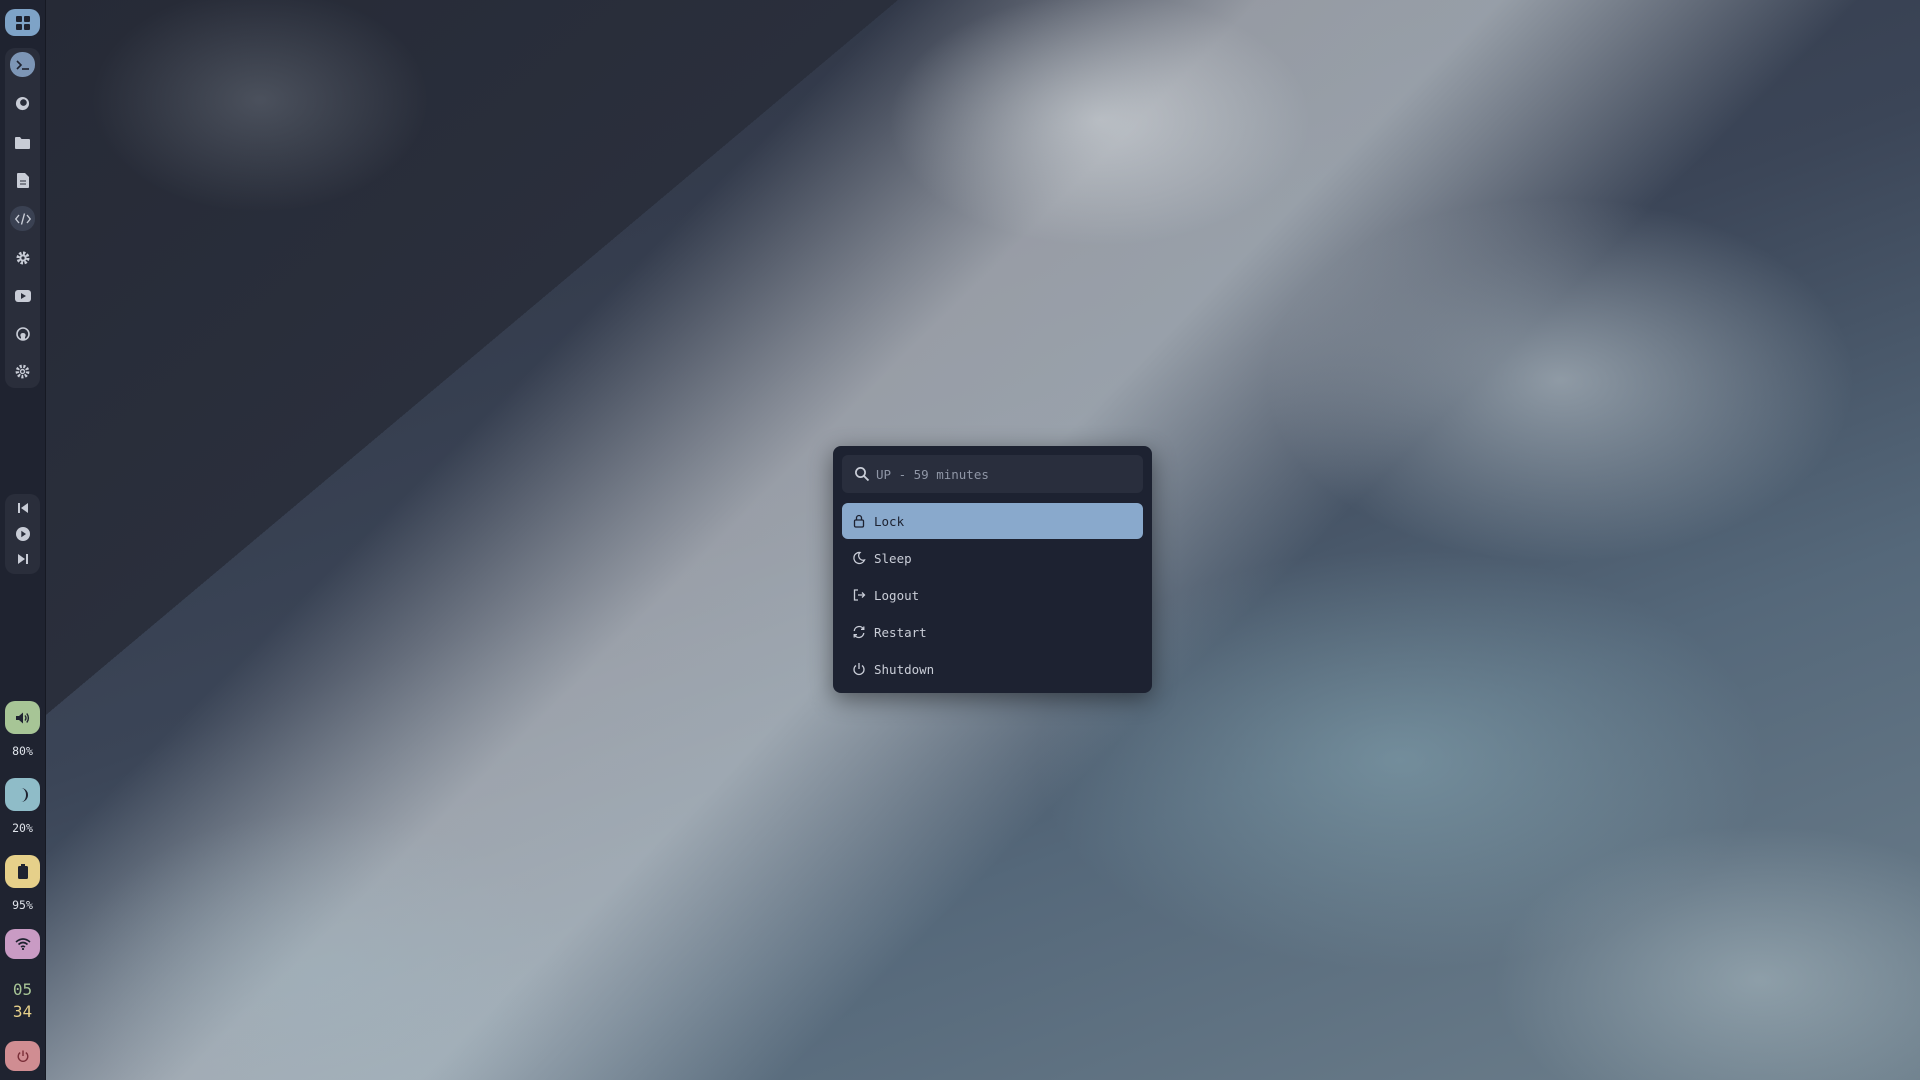  I want to click on menu-item-label: Sleep, so click(893, 558).